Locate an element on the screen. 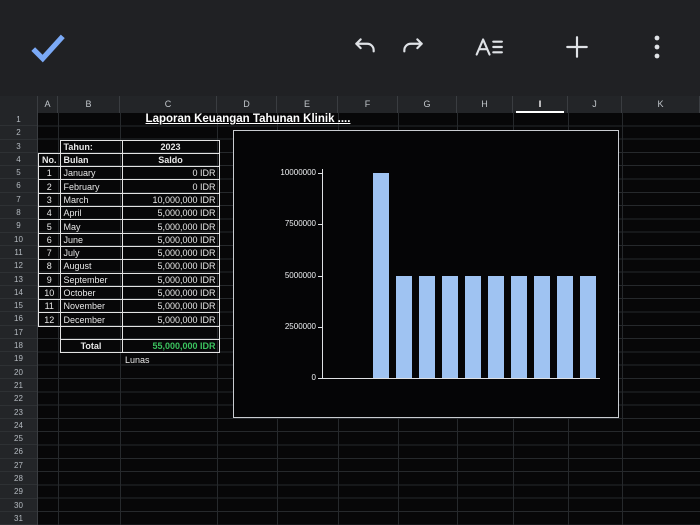 Image resolution: width=700 pixels, height=525 pixels. cell: 8 is located at coordinates (49, 266).